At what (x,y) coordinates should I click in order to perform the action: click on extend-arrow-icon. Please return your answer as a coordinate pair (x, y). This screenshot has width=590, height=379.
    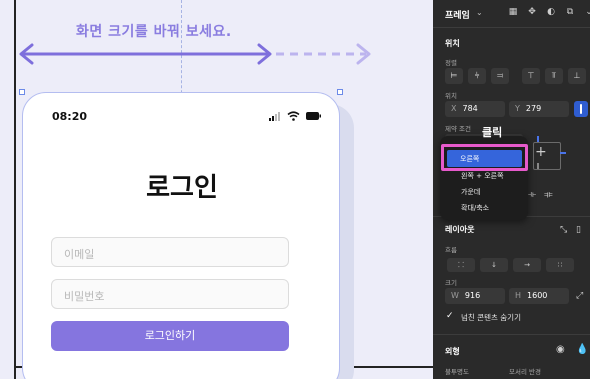
    Looking at the image, I should click on (323, 54).